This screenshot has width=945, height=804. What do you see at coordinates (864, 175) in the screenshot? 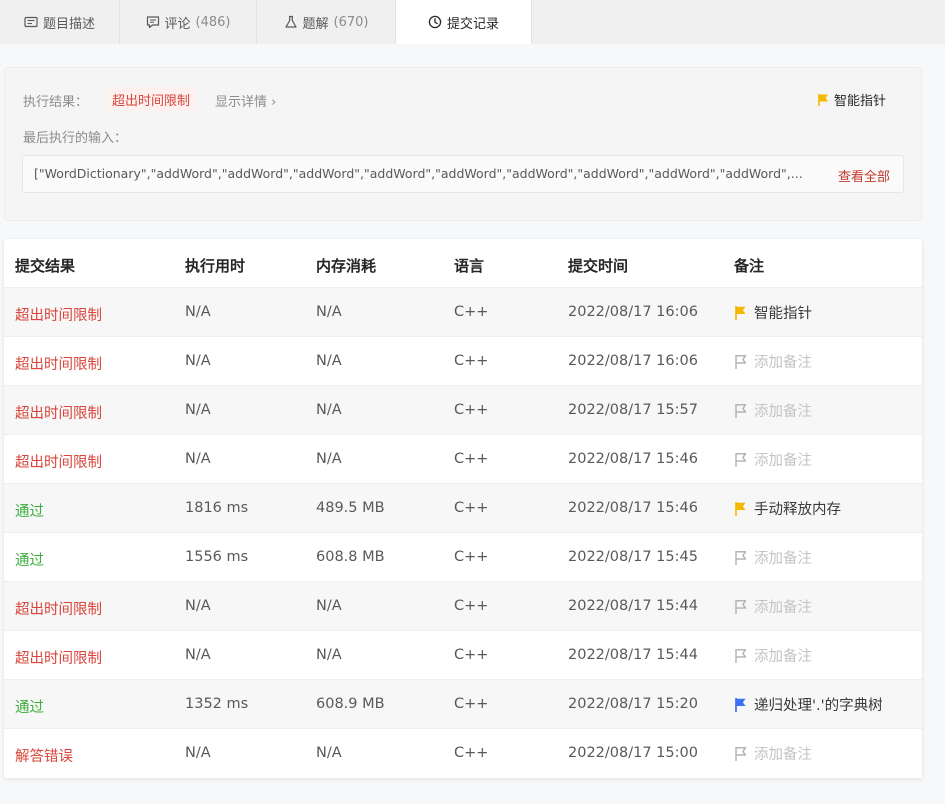
I see `view-all-link: 查看全部` at bounding box center [864, 175].